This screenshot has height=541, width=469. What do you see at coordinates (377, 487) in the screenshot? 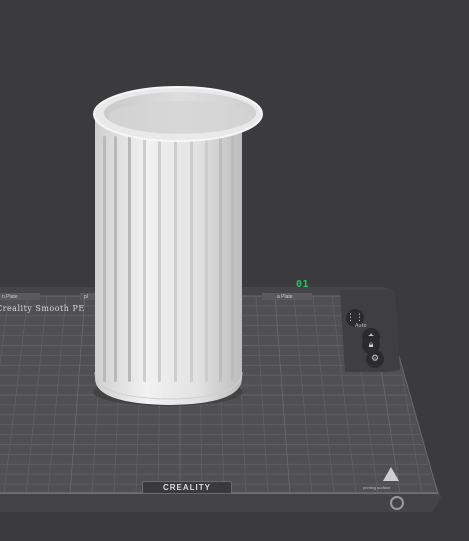
I see `corner-label: printing surface` at bounding box center [377, 487].